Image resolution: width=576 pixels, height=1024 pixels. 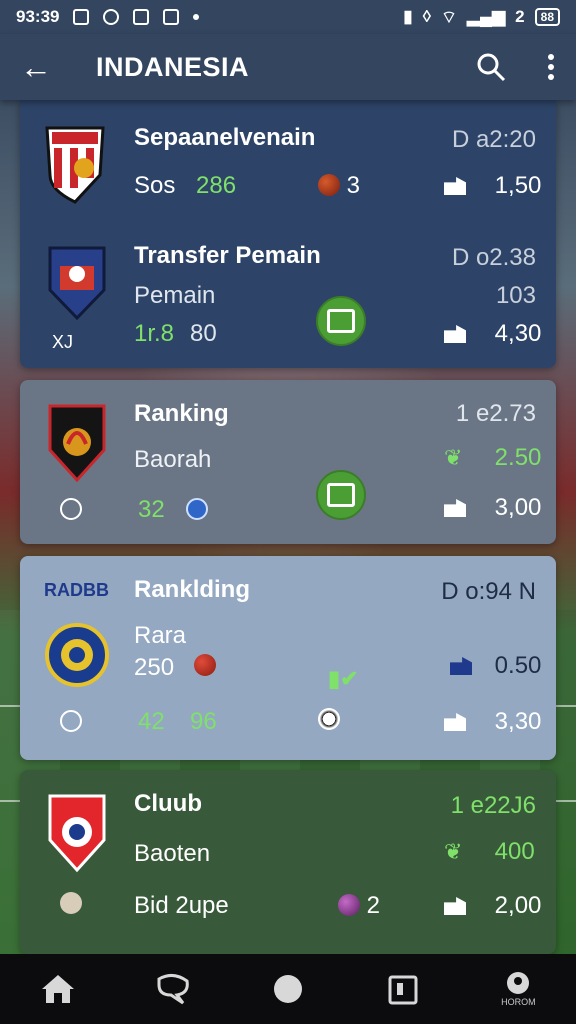 What do you see at coordinates (493, 805) in the screenshot?
I see `card-date: 1 e22J6` at bounding box center [493, 805].